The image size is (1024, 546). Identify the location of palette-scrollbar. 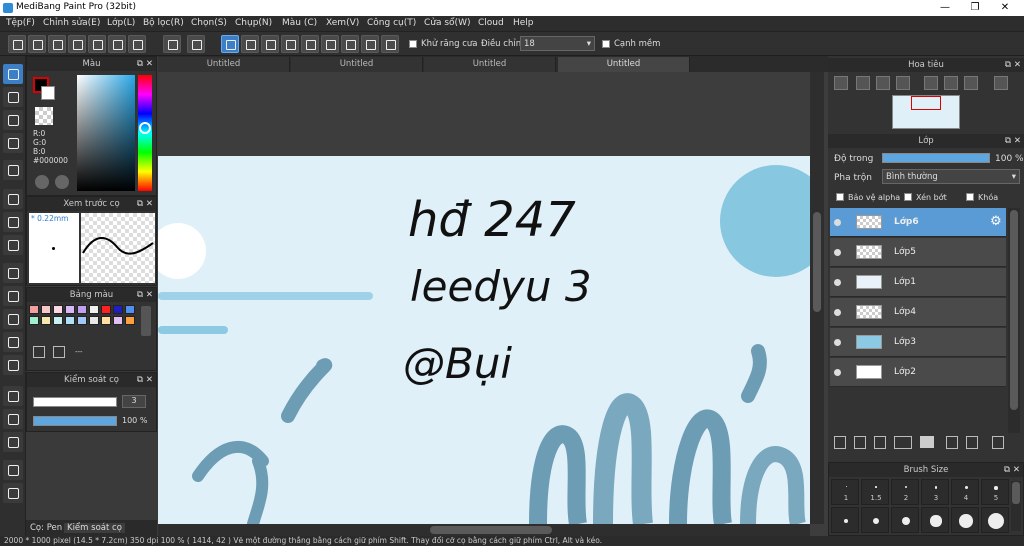
(146, 321).